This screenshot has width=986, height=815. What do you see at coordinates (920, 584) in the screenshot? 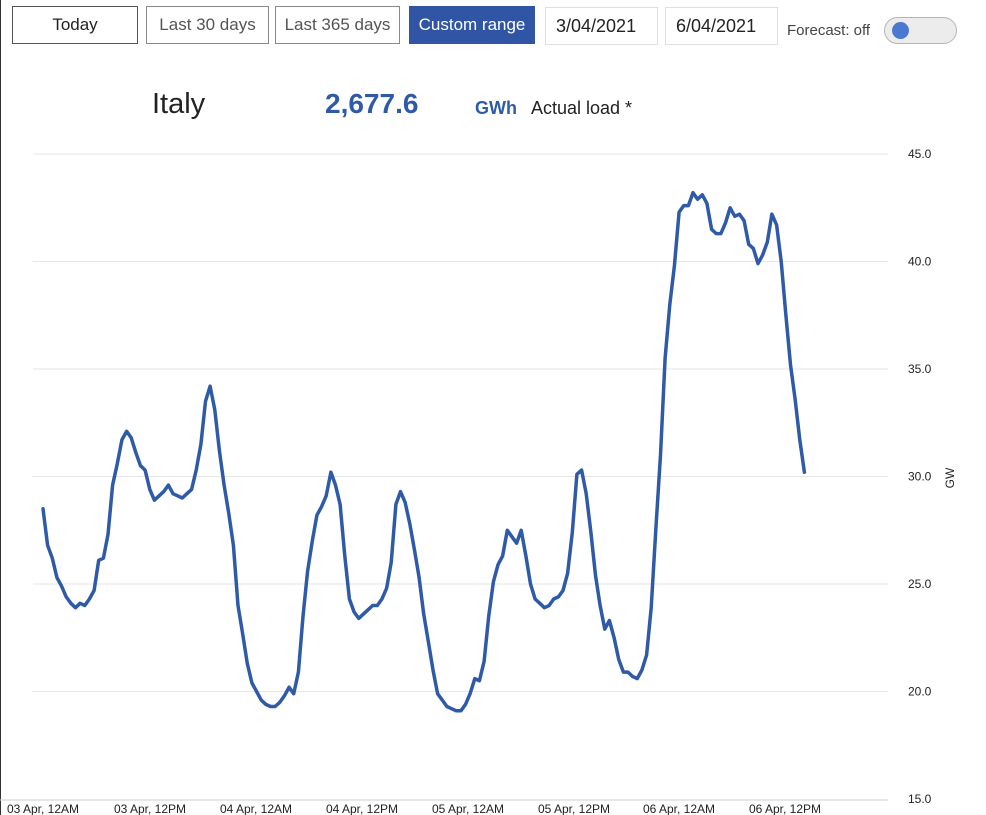
I see `y-tick-label: 25.0` at bounding box center [920, 584].